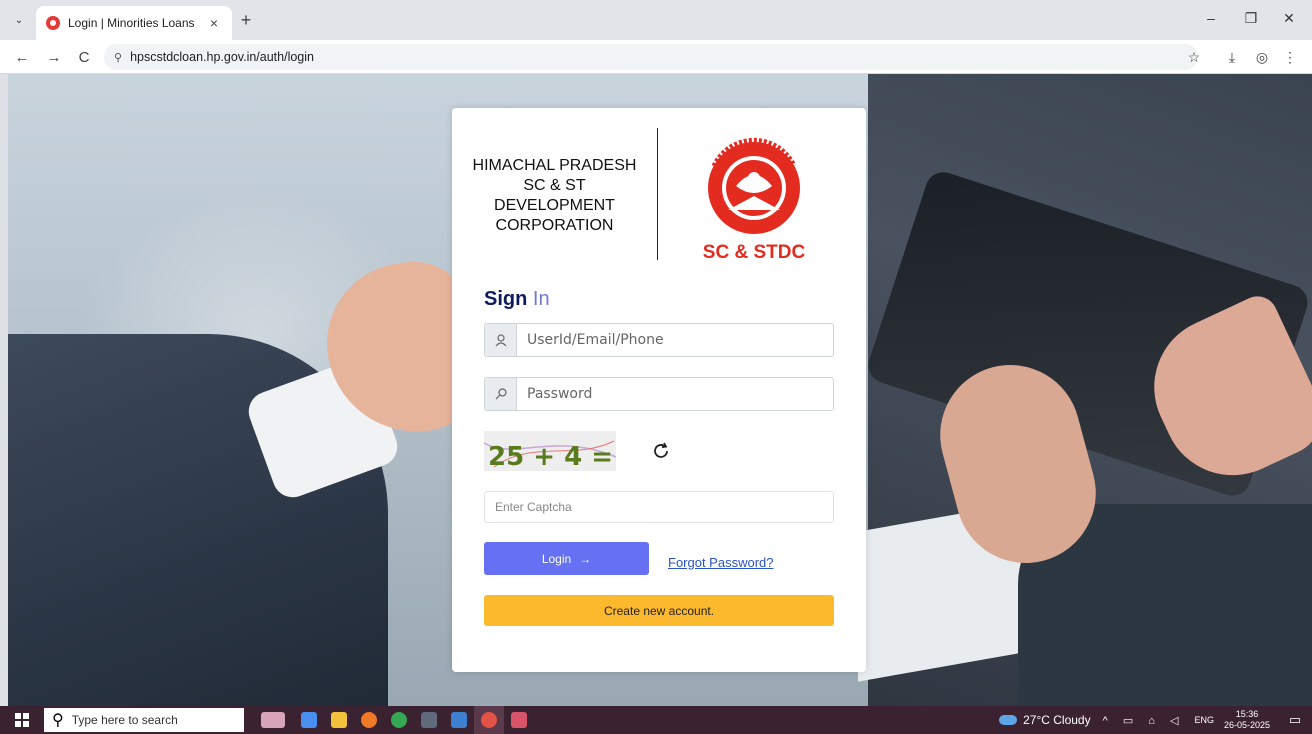 The image size is (1312, 734). I want to click on address-url: hpscstdcloan.hp.gov.in/auth/login, so click(222, 57).